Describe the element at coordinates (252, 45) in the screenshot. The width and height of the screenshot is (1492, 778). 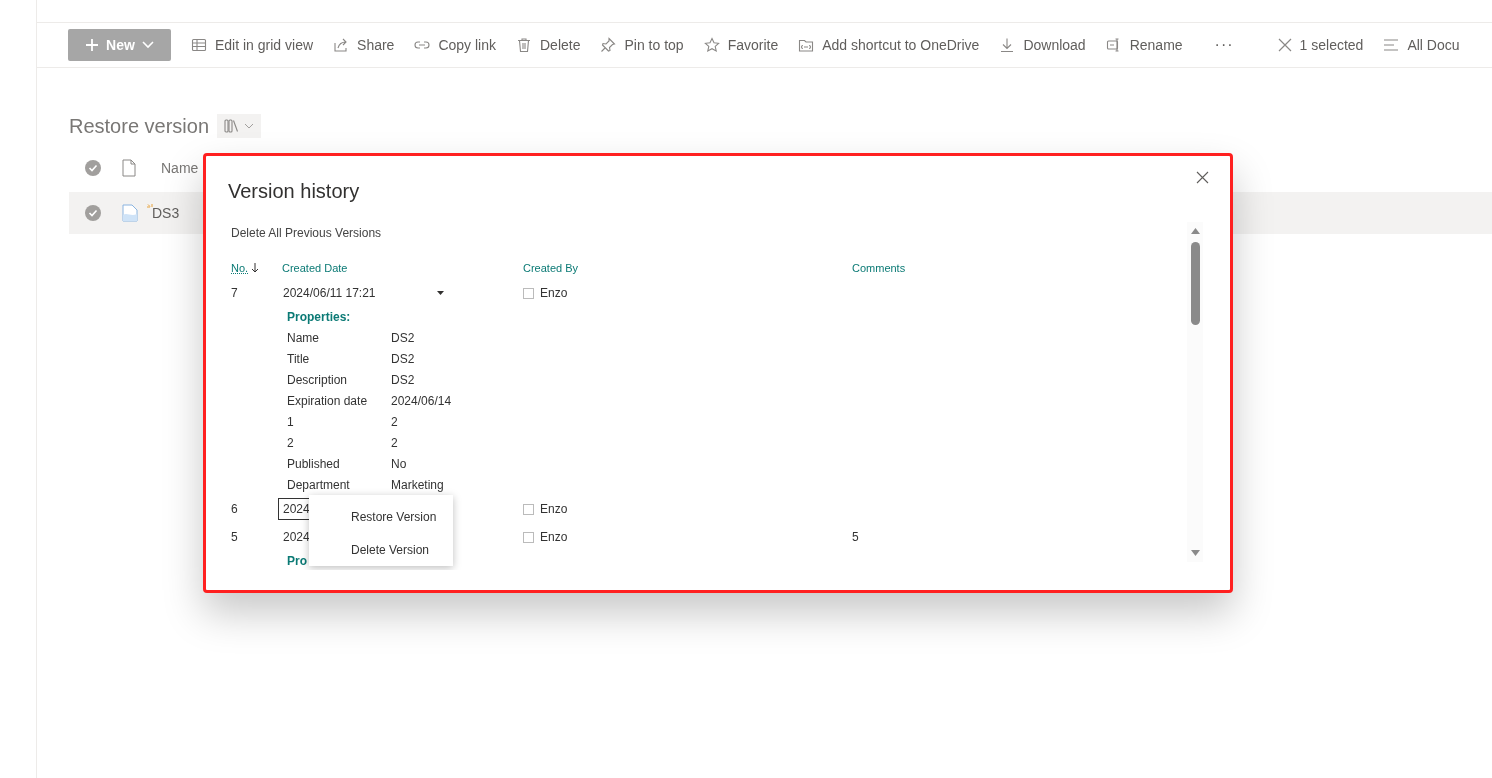
I see `command-button: Edit in grid view` at that location.